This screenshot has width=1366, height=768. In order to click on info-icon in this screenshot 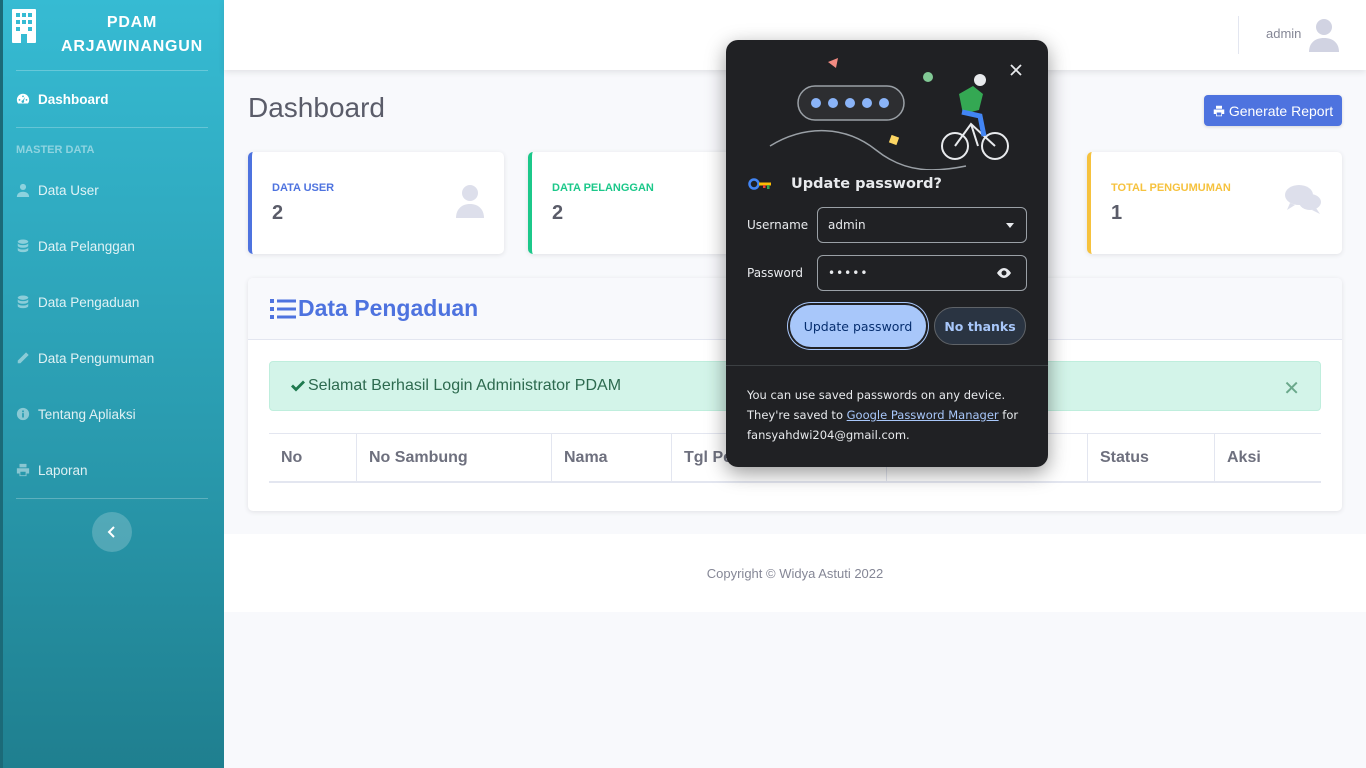, I will do `click(23, 414)`.